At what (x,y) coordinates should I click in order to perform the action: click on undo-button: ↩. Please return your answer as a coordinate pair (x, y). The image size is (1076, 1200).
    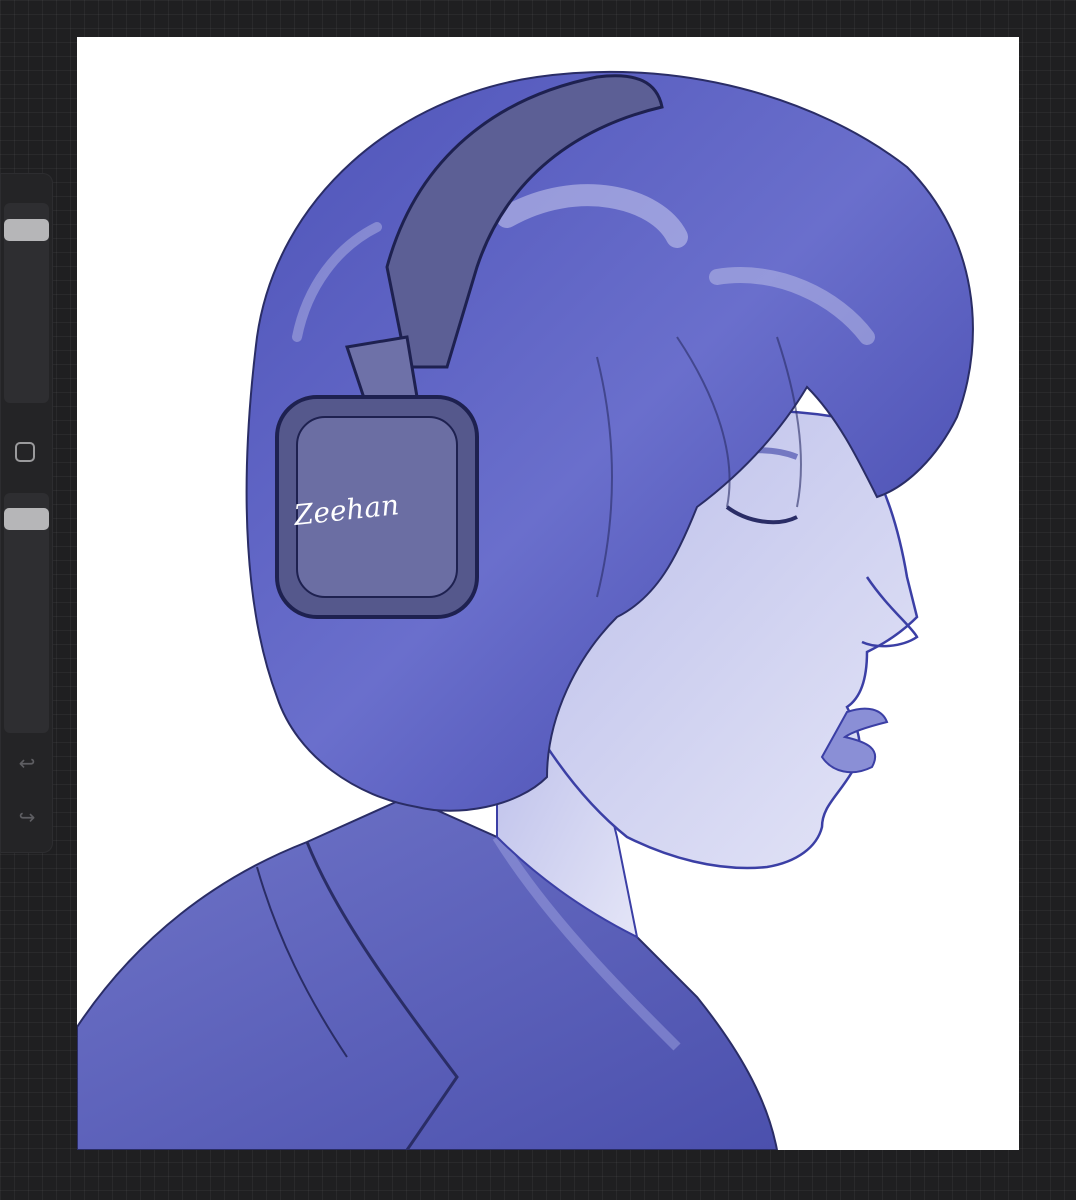
    Looking at the image, I should click on (27, 764).